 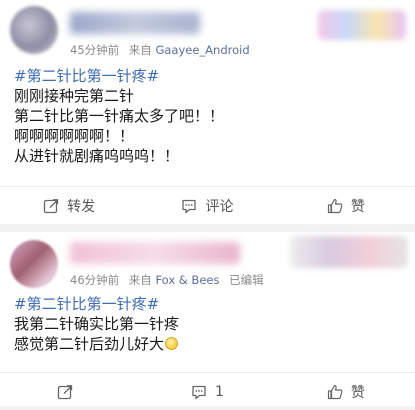 What do you see at coordinates (119, 116) in the screenshot?
I see `post-text-line: 第二针比第一针痛太多了吧！！` at bounding box center [119, 116].